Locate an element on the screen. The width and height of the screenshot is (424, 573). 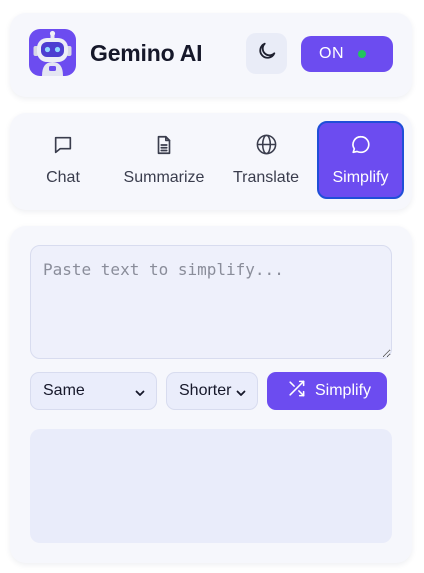
status-dot is located at coordinates (362, 54).